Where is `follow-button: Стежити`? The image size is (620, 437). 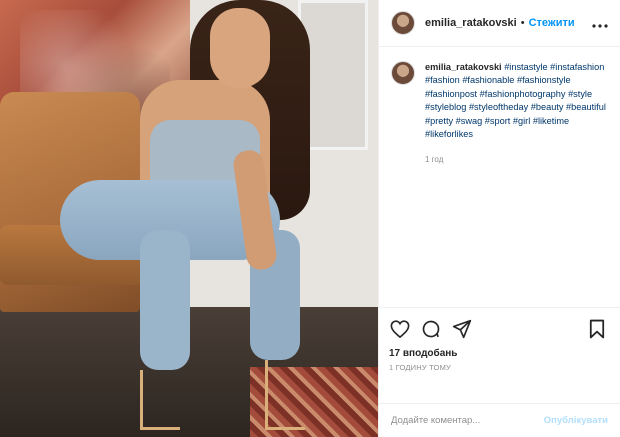
follow-button: Стежити is located at coordinates (552, 23).